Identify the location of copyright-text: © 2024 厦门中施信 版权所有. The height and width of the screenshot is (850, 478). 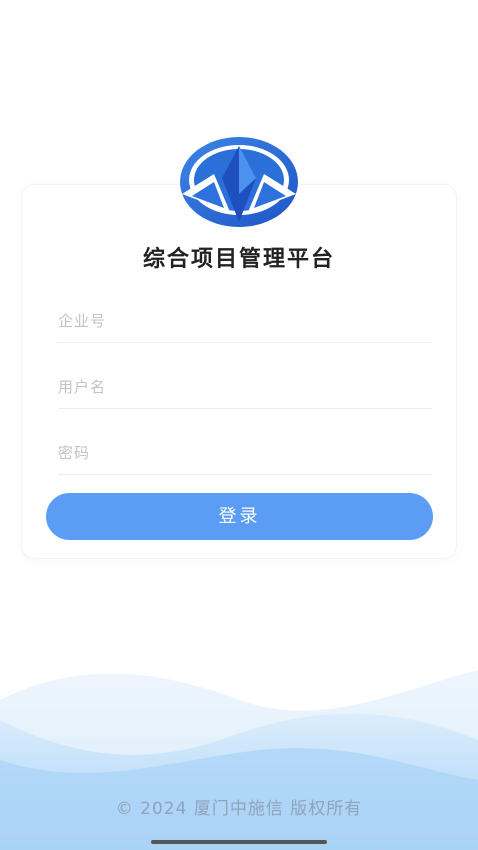
(239, 809).